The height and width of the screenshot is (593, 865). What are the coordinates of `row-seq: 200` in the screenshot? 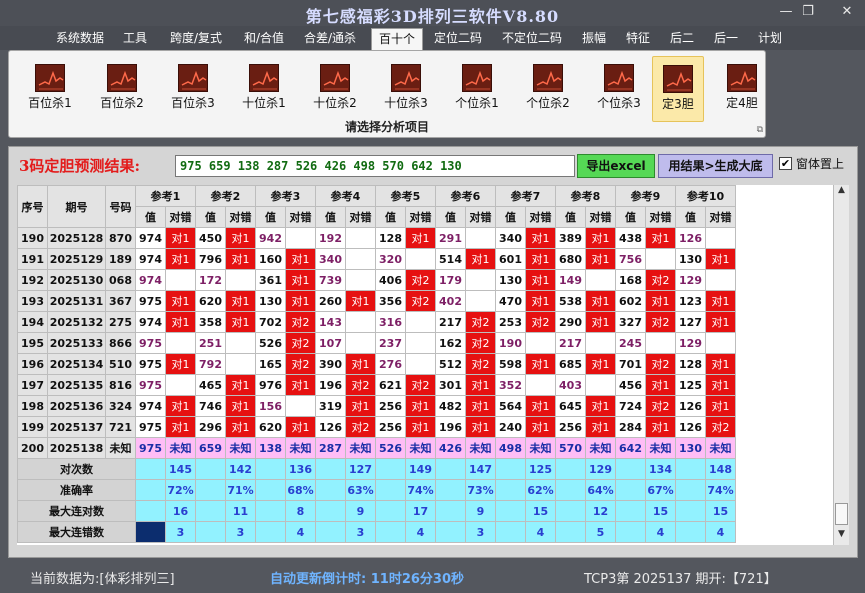 It's located at (32, 448).